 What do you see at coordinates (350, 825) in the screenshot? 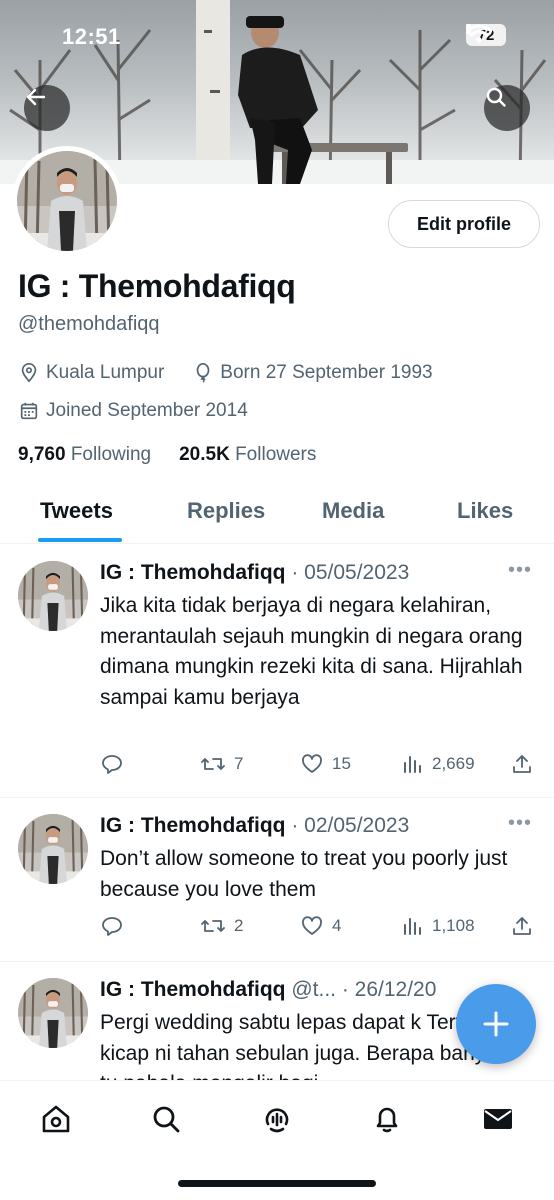
I see `tweet-date: · 02/05/2023` at bounding box center [350, 825].